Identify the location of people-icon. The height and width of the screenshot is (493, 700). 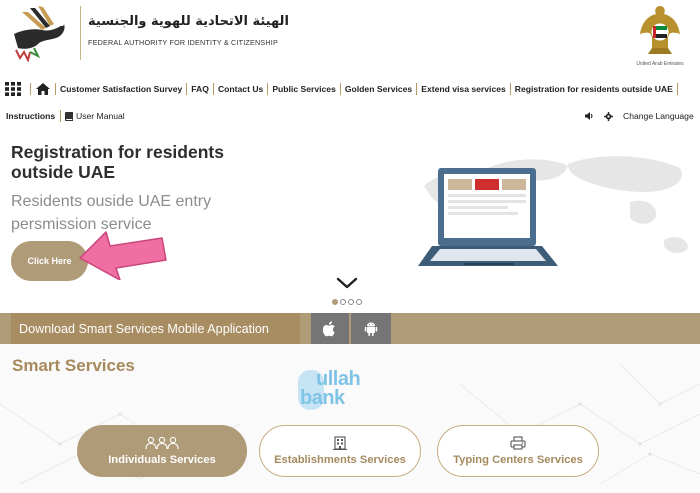
(162, 443).